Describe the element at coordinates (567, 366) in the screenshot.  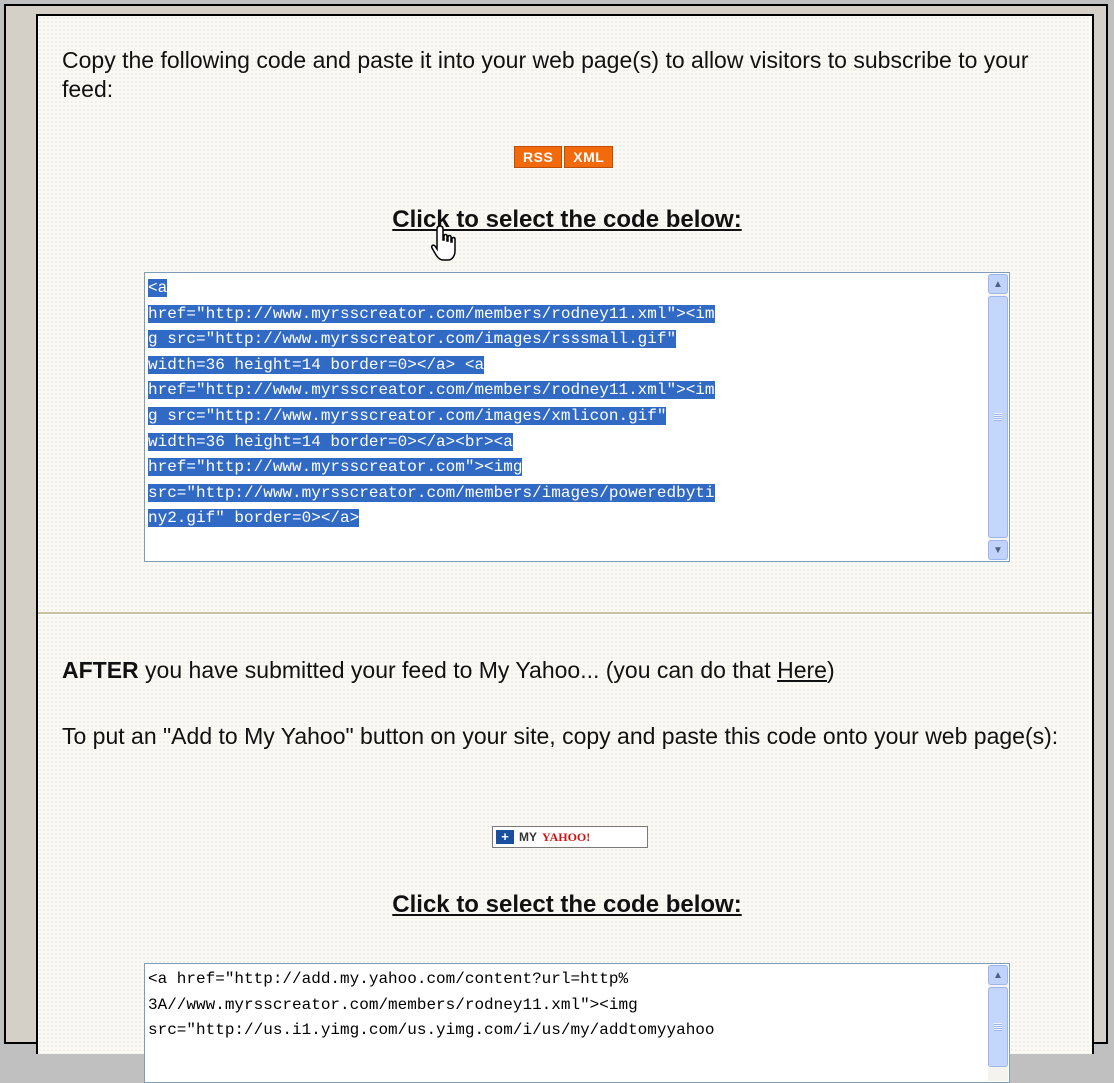
I see `code-line: width=36 height=14 border=0></a> <a` at that location.